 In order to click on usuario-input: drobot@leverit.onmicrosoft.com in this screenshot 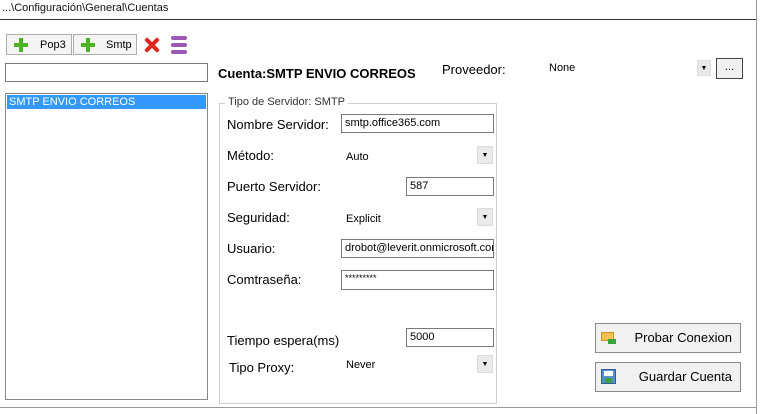, I will do `click(417, 248)`.